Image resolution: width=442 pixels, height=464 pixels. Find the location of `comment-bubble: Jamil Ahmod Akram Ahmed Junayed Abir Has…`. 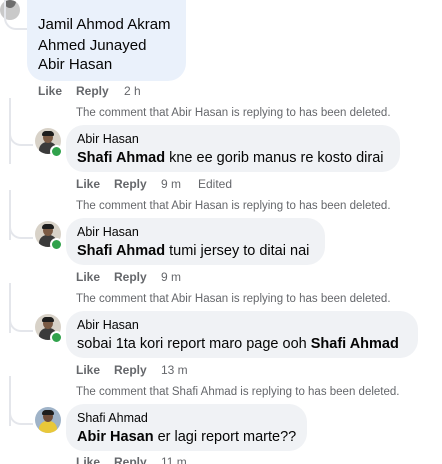

comment-bubble: Jamil Ahmod Akram Ahmed Junayed Abir Has… is located at coordinates (106, 40).